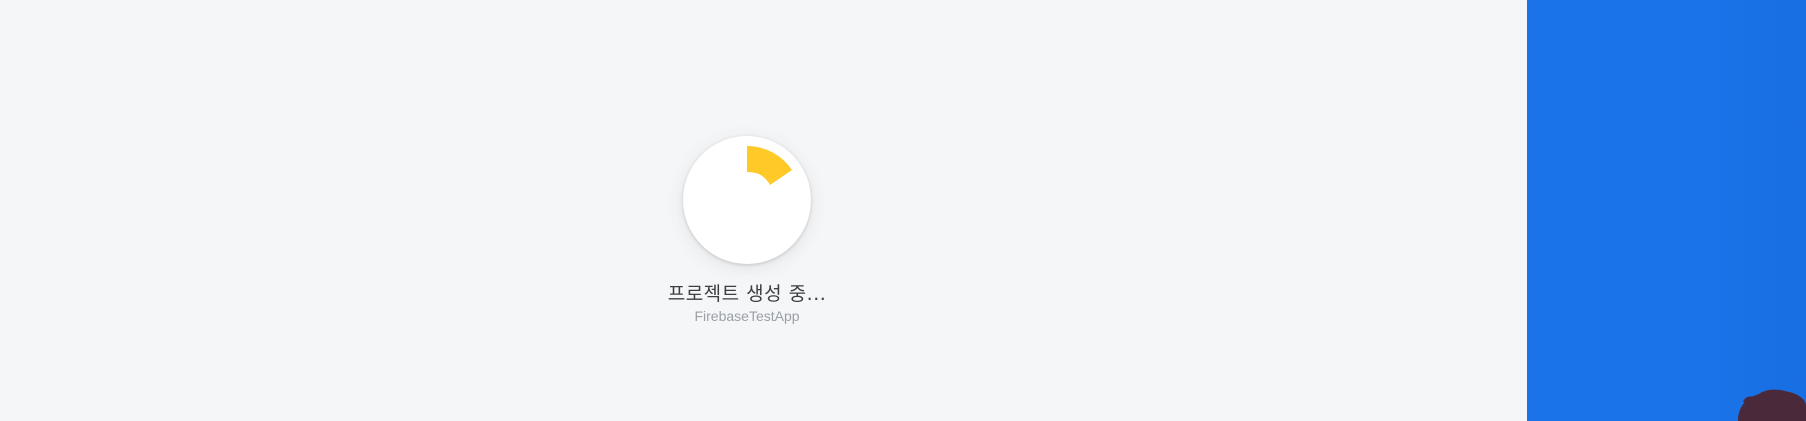 The height and width of the screenshot is (421, 1806). Describe the element at coordinates (1772, 405) in the screenshot. I see `decorative-illustration-icon` at that location.